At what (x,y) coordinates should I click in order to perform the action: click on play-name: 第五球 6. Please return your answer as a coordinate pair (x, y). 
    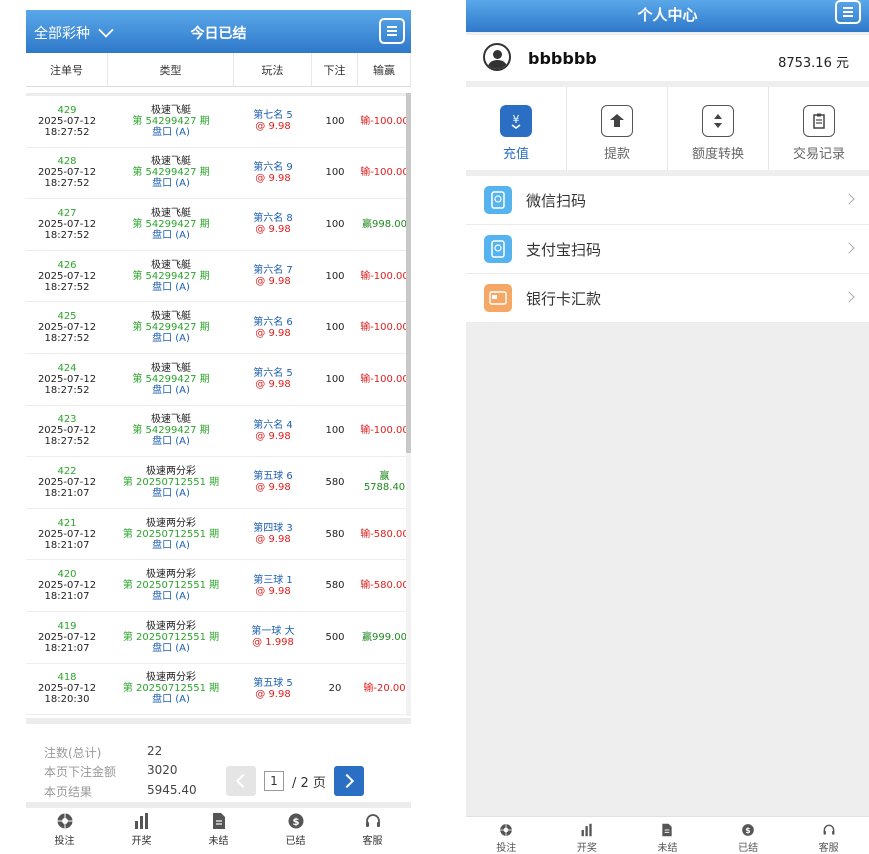
    Looking at the image, I should click on (273, 477).